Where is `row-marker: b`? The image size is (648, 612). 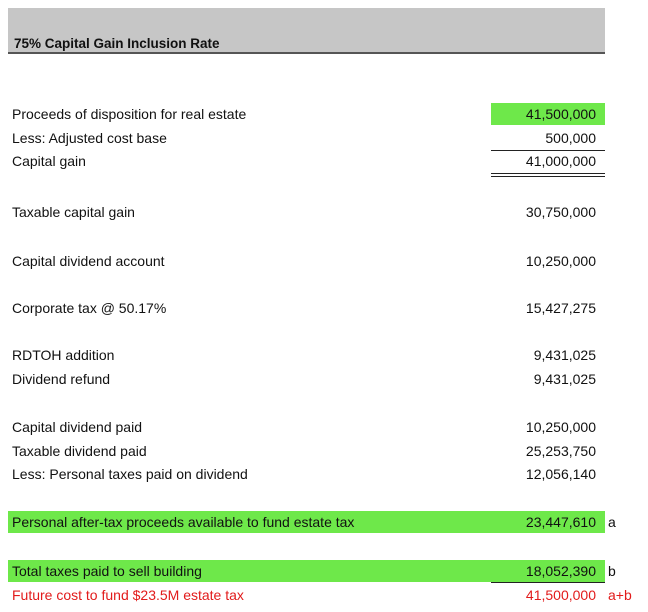 row-marker: b is located at coordinates (612, 571).